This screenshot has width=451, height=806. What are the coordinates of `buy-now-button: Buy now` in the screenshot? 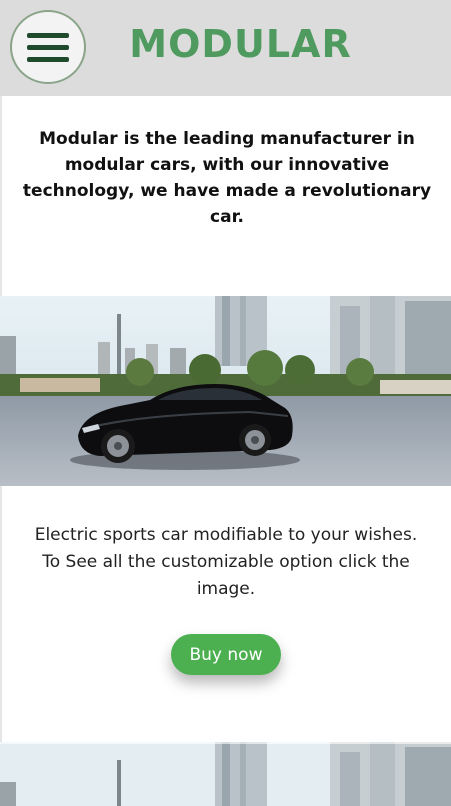 It's located at (226, 654).